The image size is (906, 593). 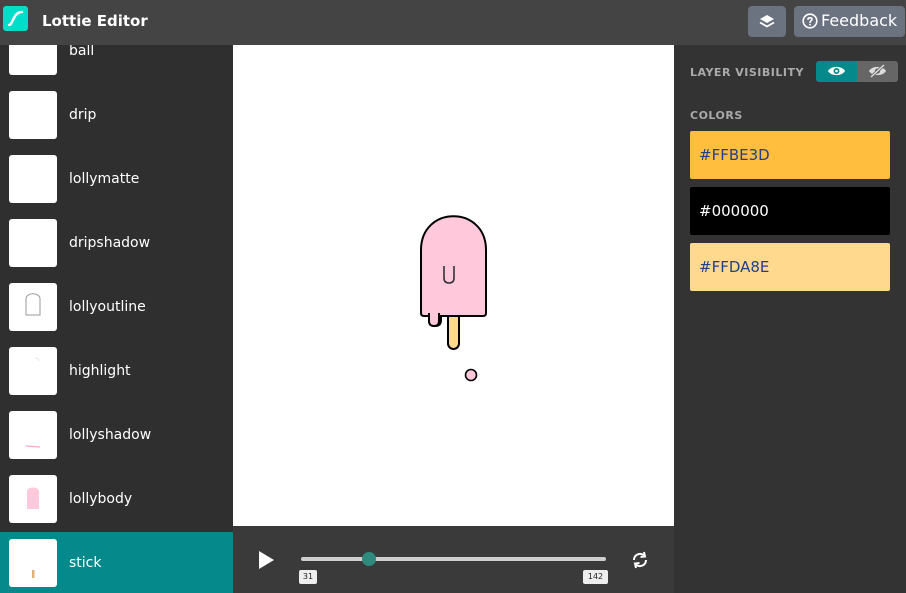 I want to click on color-hex-label: #000000, so click(x=734, y=211).